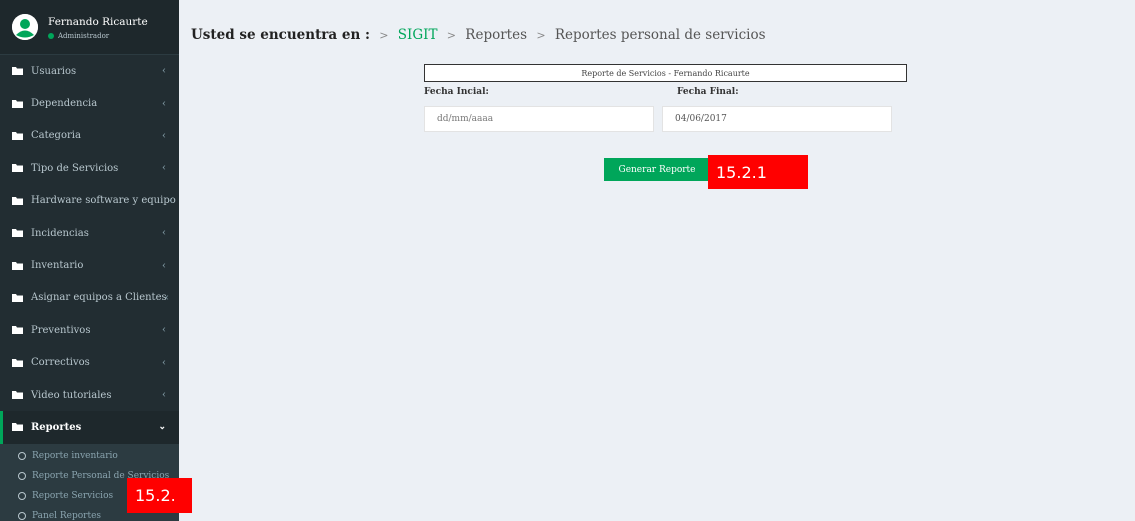 Image resolution: width=1135 pixels, height=521 pixels. Describe the element at coordinates (57, 266) in the screenshot. I see `sidebar-item-label: Inventario` at that location.